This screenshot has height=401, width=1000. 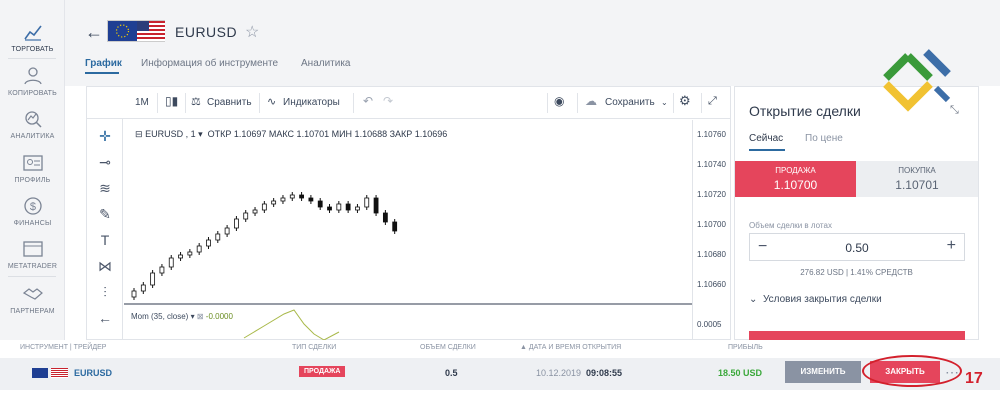 I want to click on buy-button: ПОКУПКА 1.10701, so click(x=917, y=179).